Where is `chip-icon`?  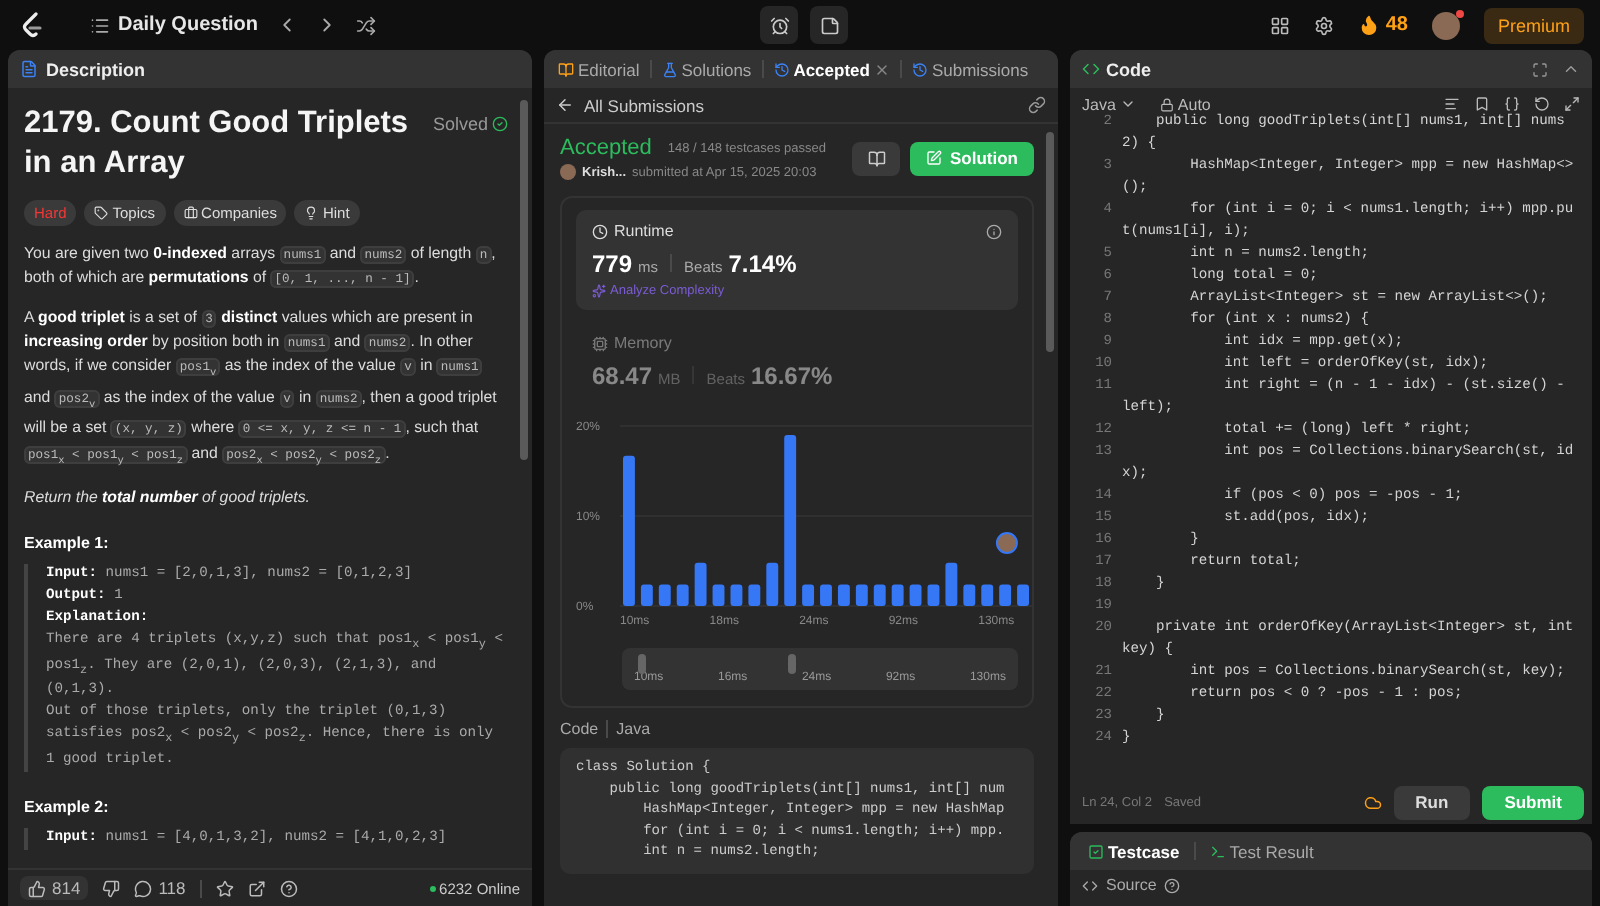
chip-icon is located at coordinates (600, 343).